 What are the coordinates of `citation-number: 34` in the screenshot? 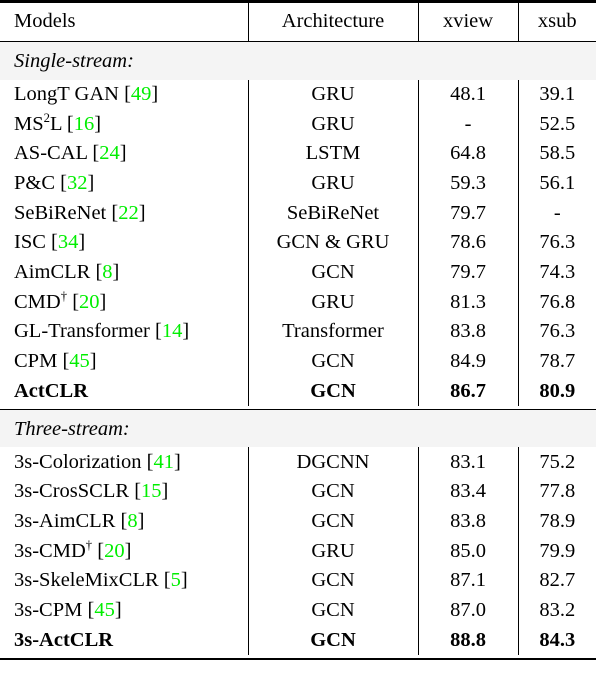 It's located at (68, 242).